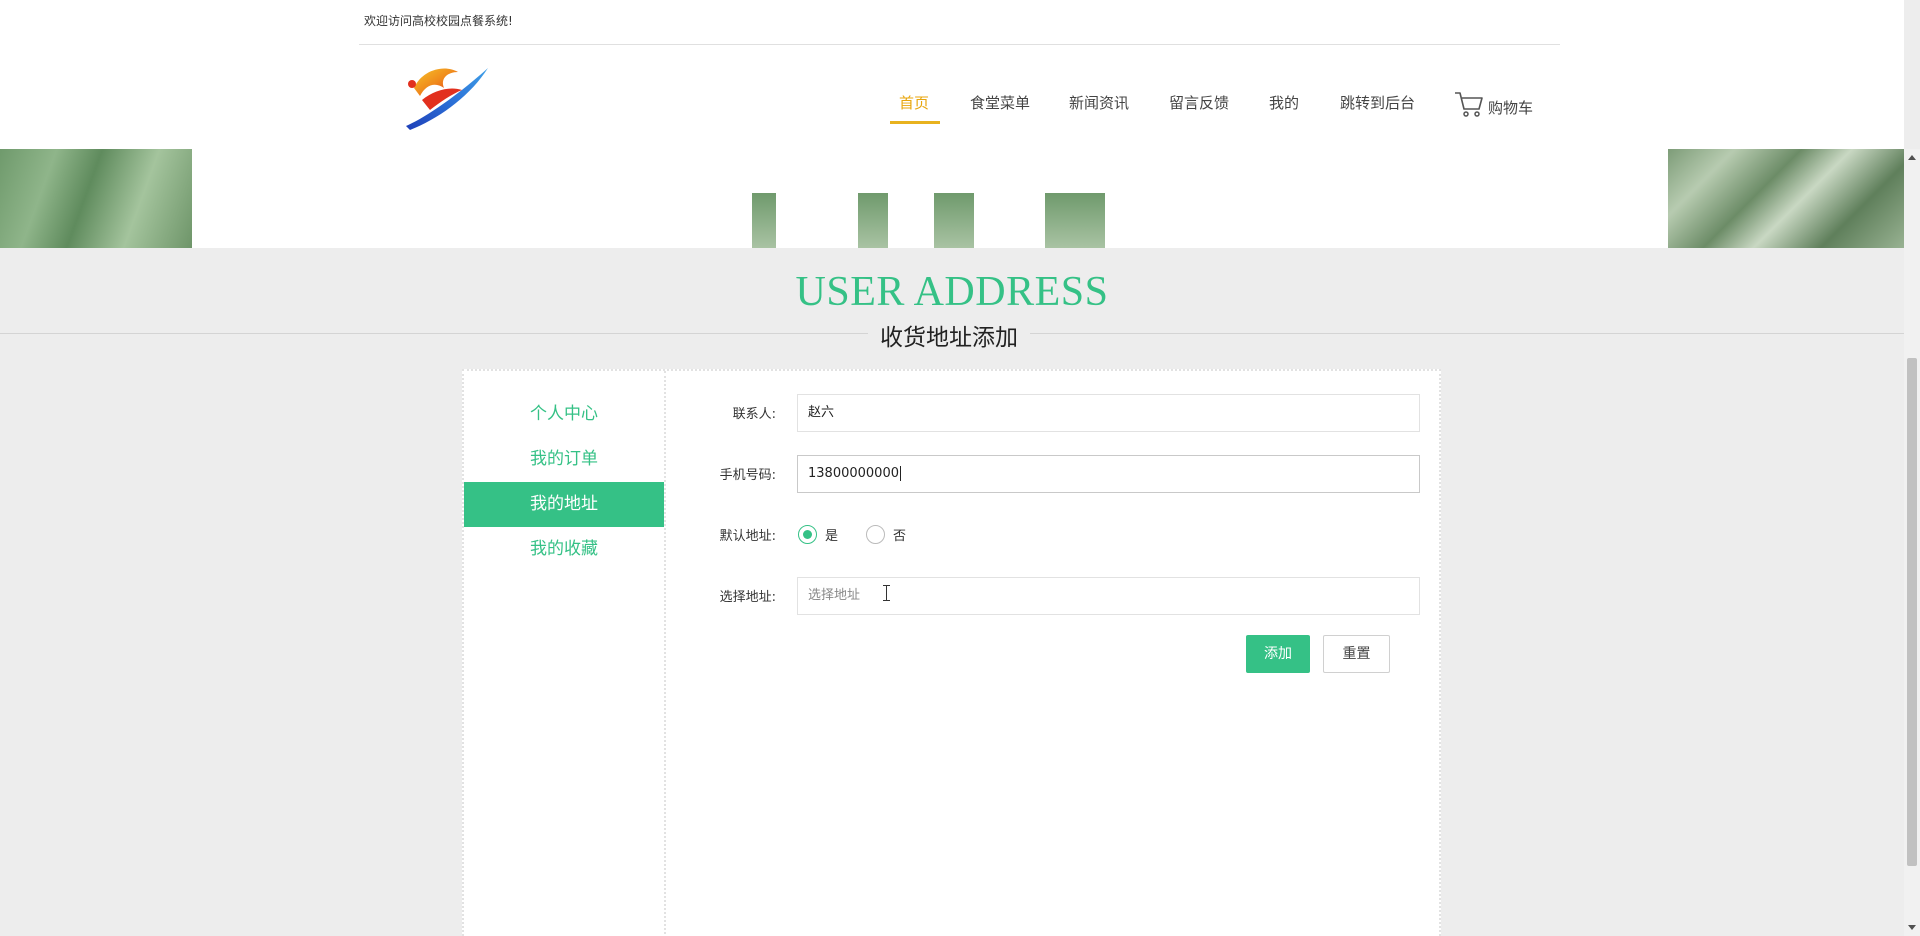 The width and height of the screenshot is (1920, 936). Describe the element at coordinates (900, 536) in the screenshot. I see `radio-label-no: 否` at that location.